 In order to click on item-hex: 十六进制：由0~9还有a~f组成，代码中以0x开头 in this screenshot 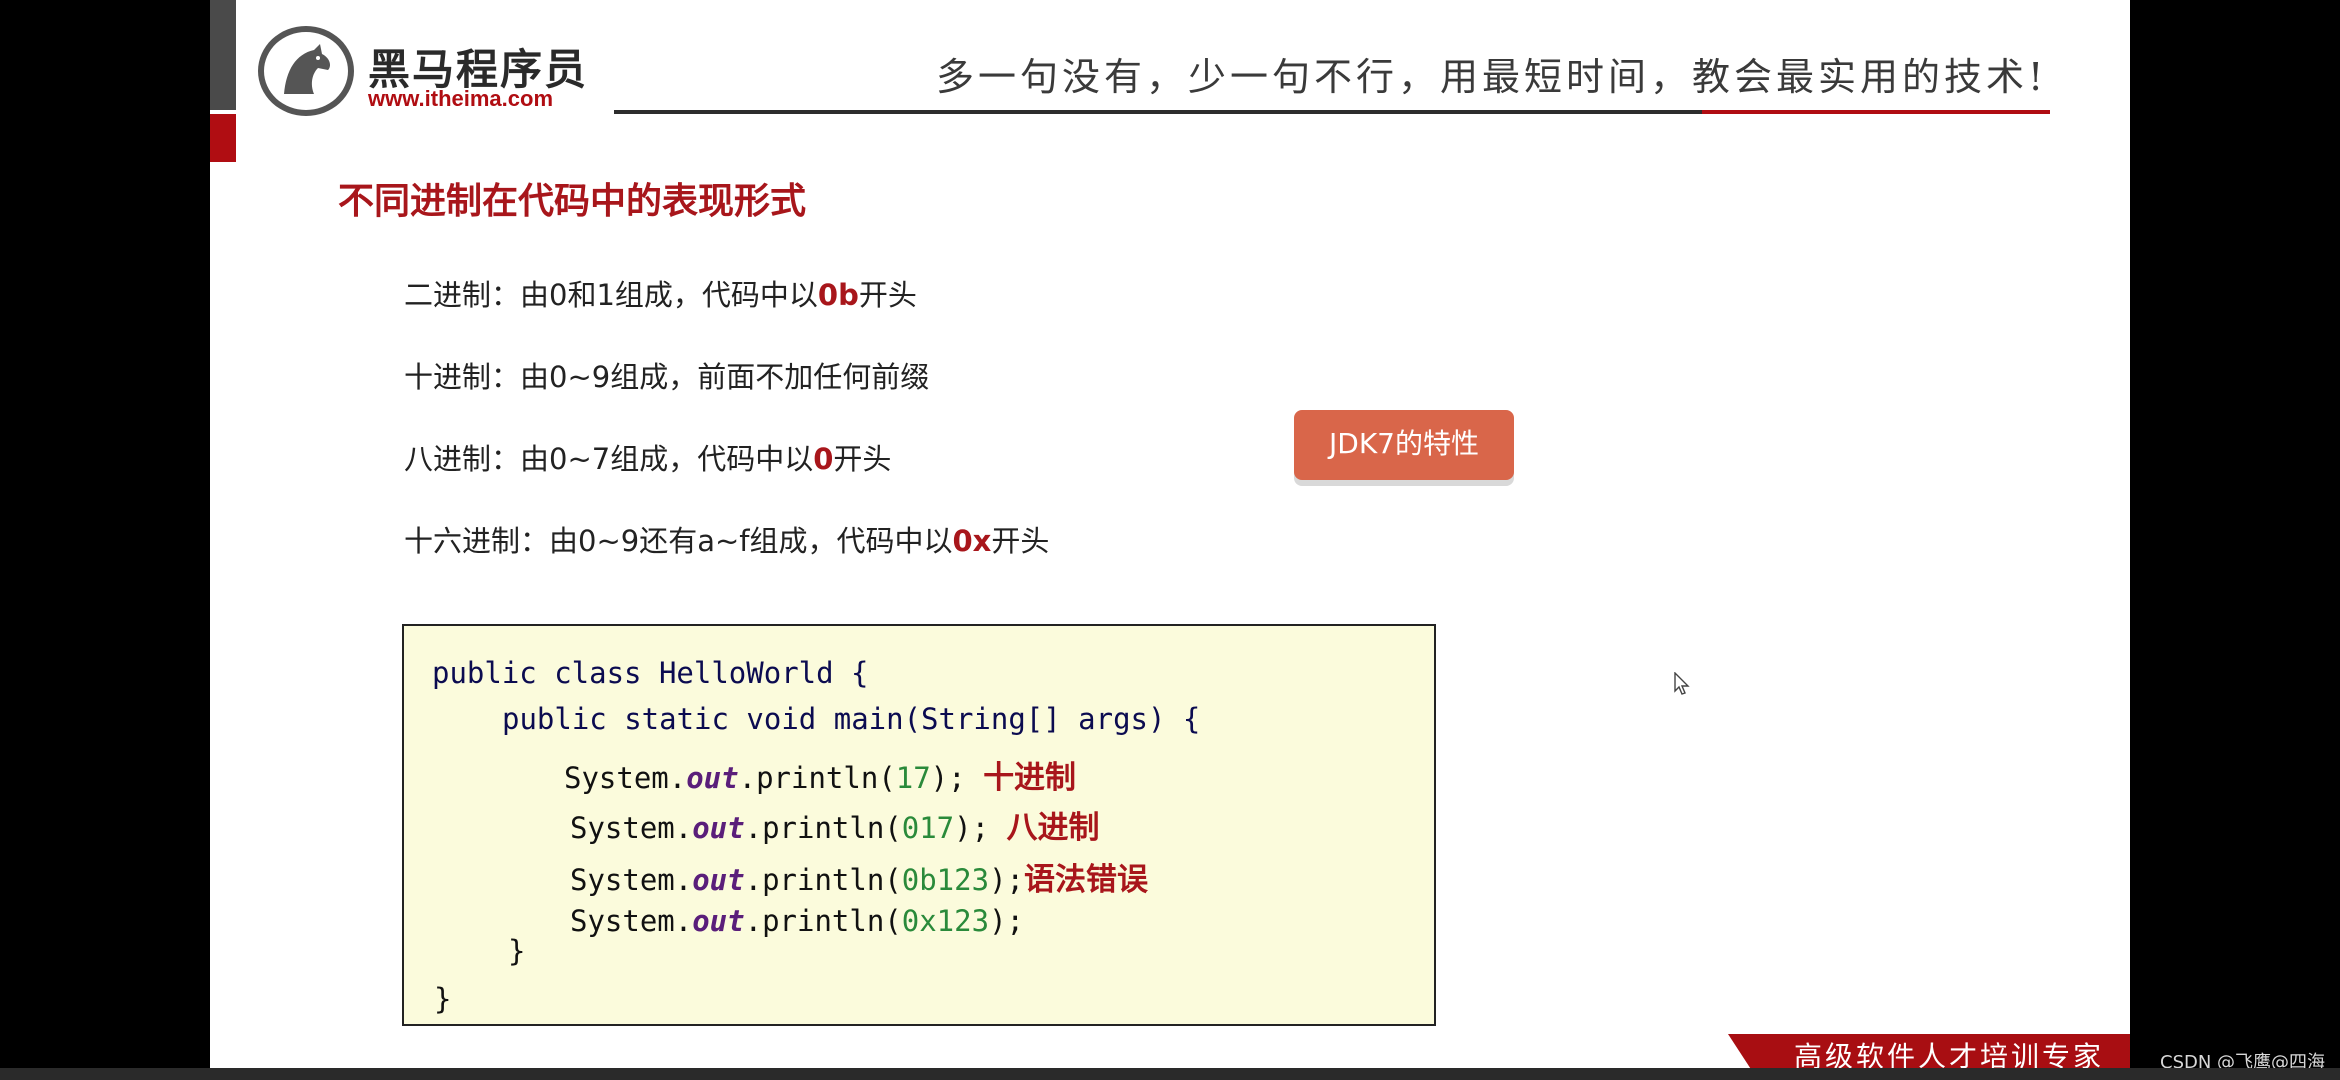, I will do `click(726, 539)`.